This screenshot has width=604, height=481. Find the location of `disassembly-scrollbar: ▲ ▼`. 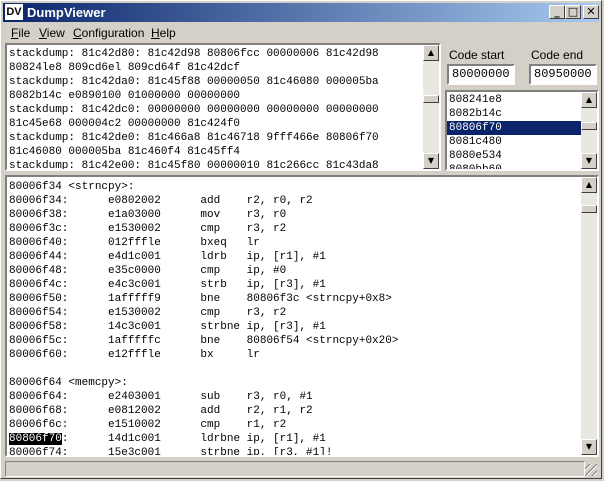

disassembly-scrollbar: ▲ ▼ is located at coordinates (589, 316).